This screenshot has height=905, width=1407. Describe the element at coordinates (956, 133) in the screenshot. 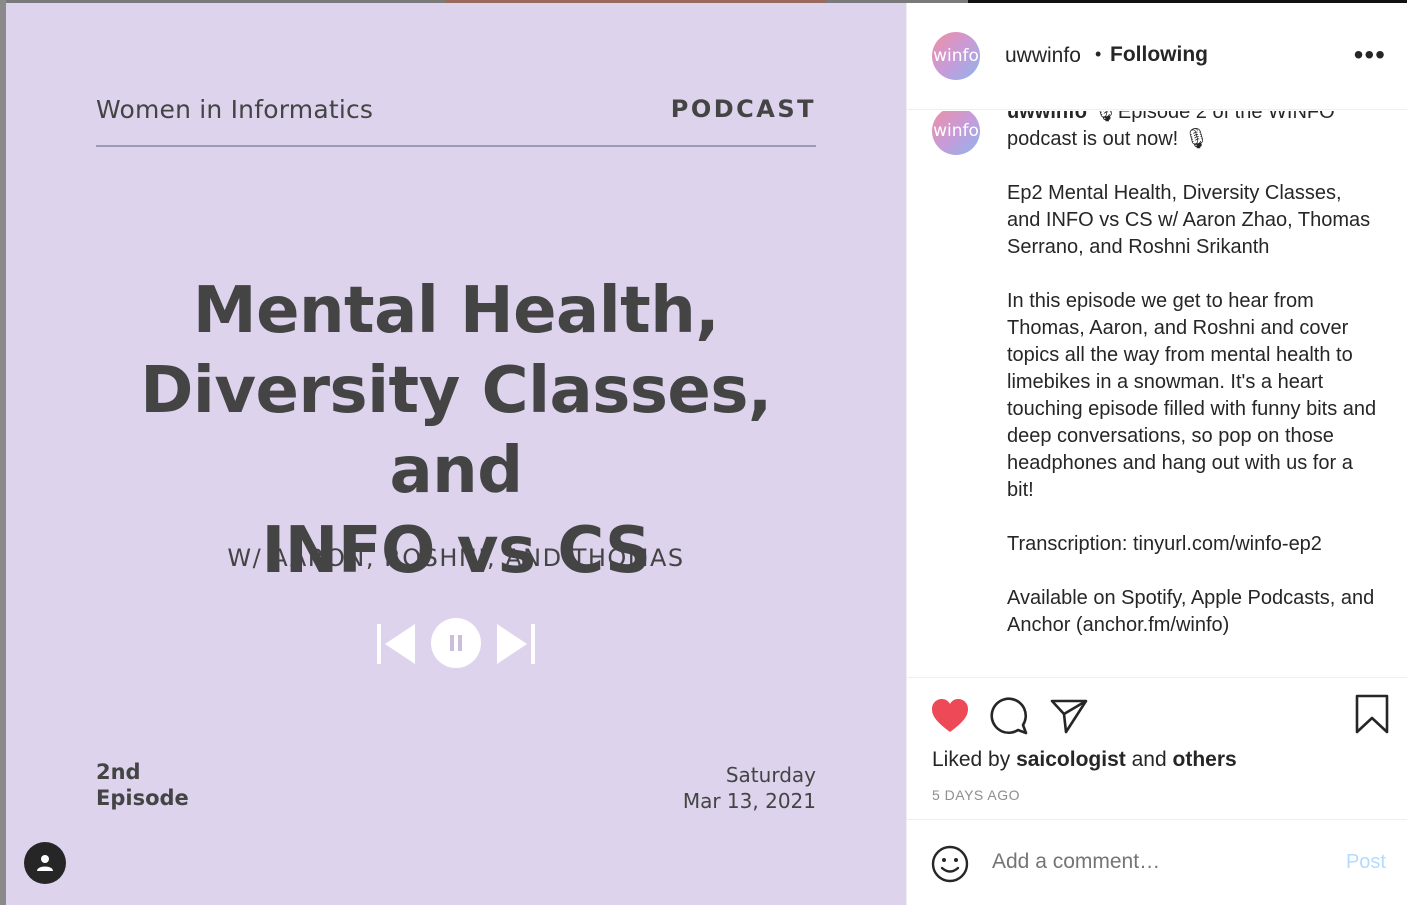

I see `caption-avatar: winfo` at that location.